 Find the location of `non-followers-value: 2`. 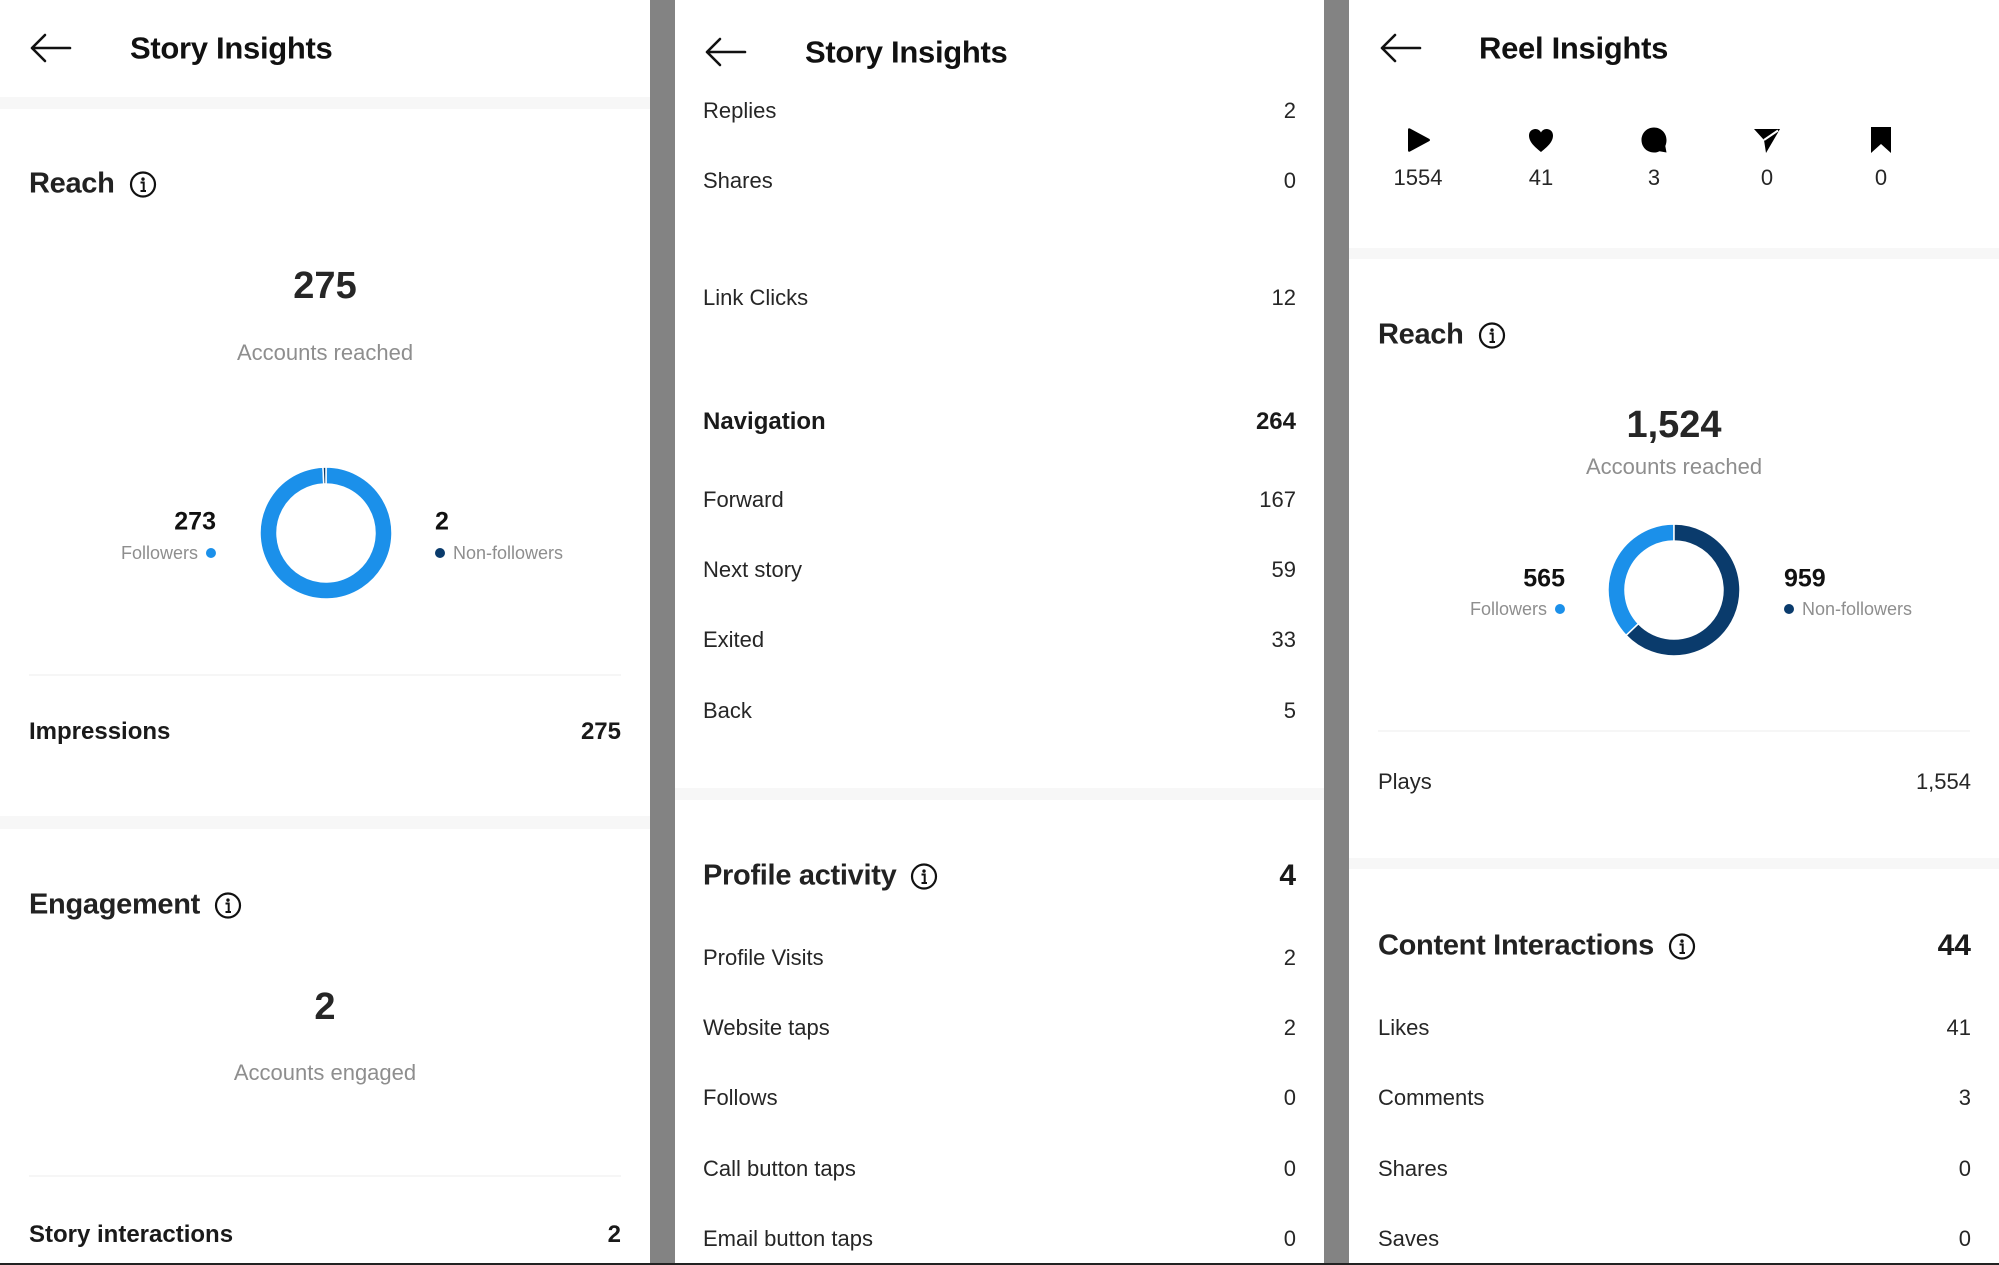

non-followers-value: 2 is located at coordinates (442, 521).